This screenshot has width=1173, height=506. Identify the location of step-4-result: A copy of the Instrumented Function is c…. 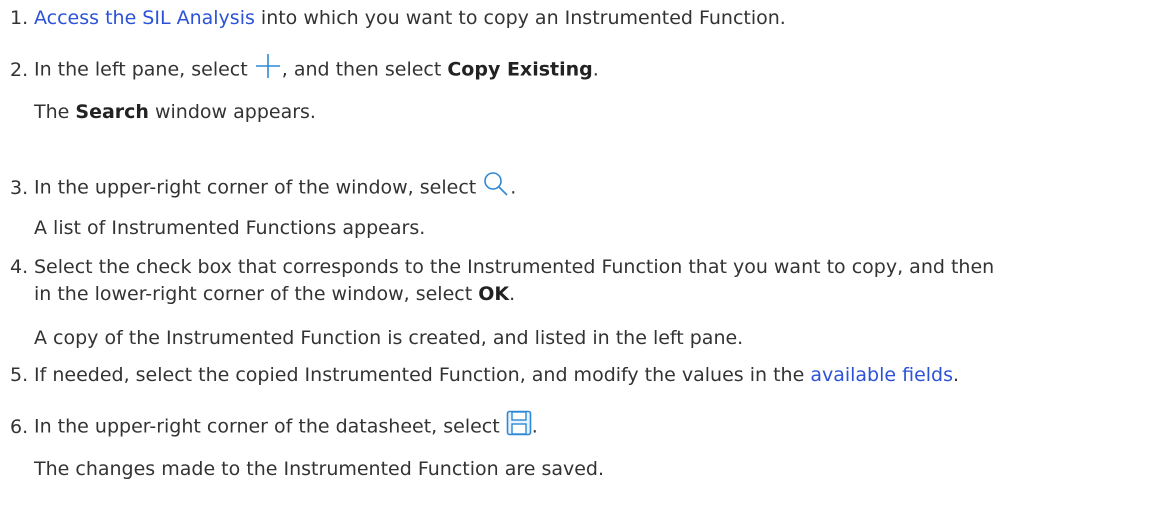
(389, 338).